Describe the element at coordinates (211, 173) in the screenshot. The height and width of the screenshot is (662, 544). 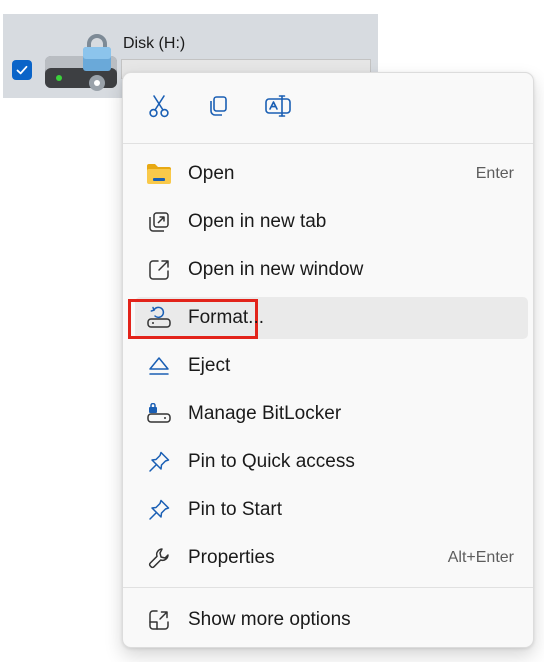
I see `menu-item-label: Open` at that location.